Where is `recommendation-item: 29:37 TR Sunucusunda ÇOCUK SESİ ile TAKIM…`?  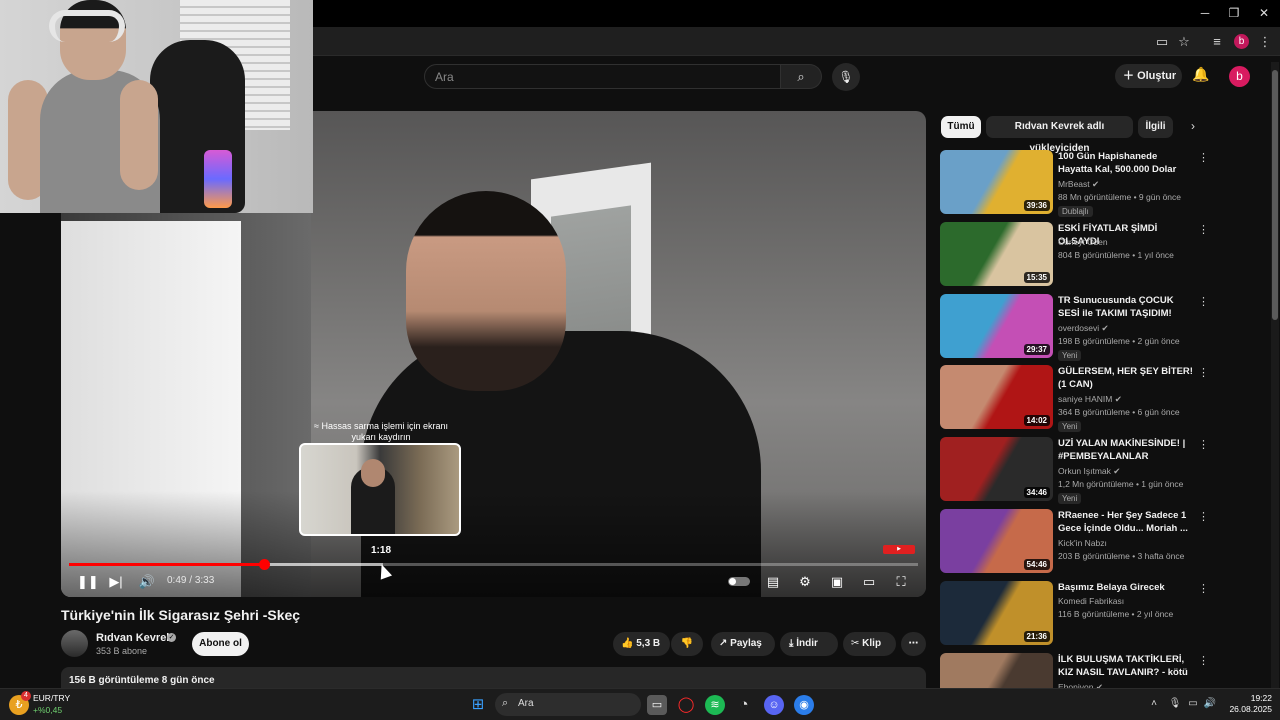
recommendation-item: 29:37 TR Sunucusunda ÇOCUK SESİ ile TAKIM… is located at coordinates (1082, 327).